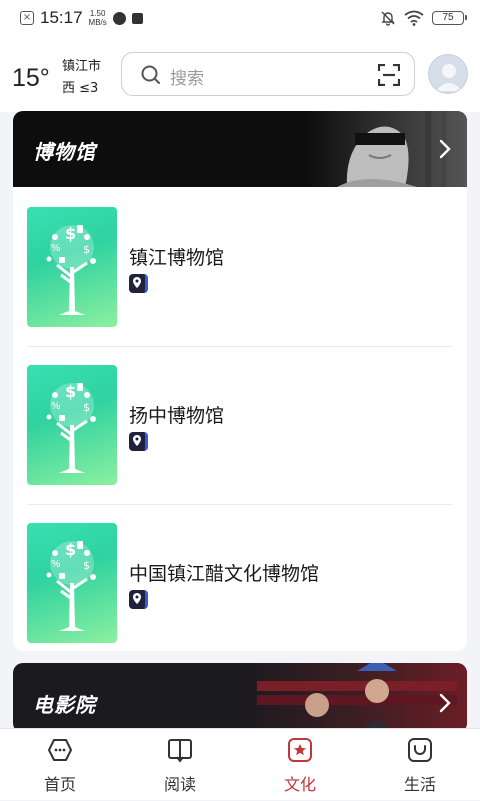 The image size is (480, 801). I want to click on list-item: $ % $ 镇江博物馆, so click(240, 267).